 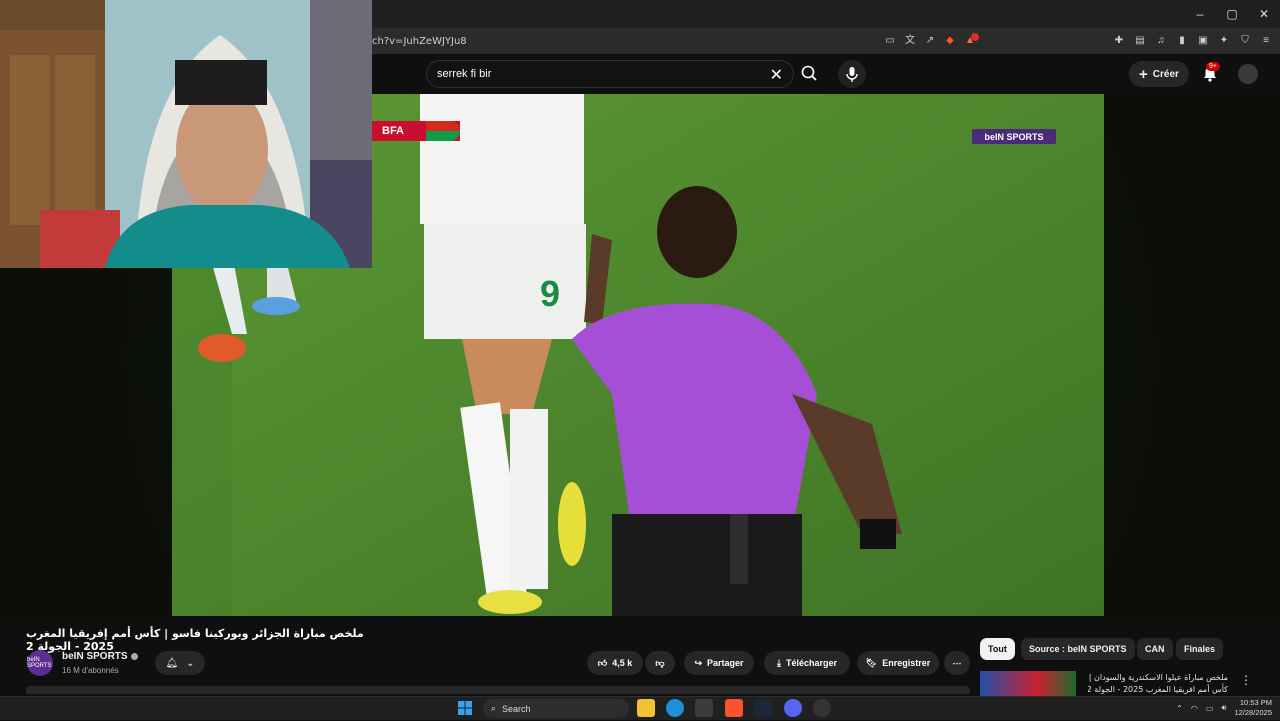 I want to click on search-icon, so click(x=809, y=73).